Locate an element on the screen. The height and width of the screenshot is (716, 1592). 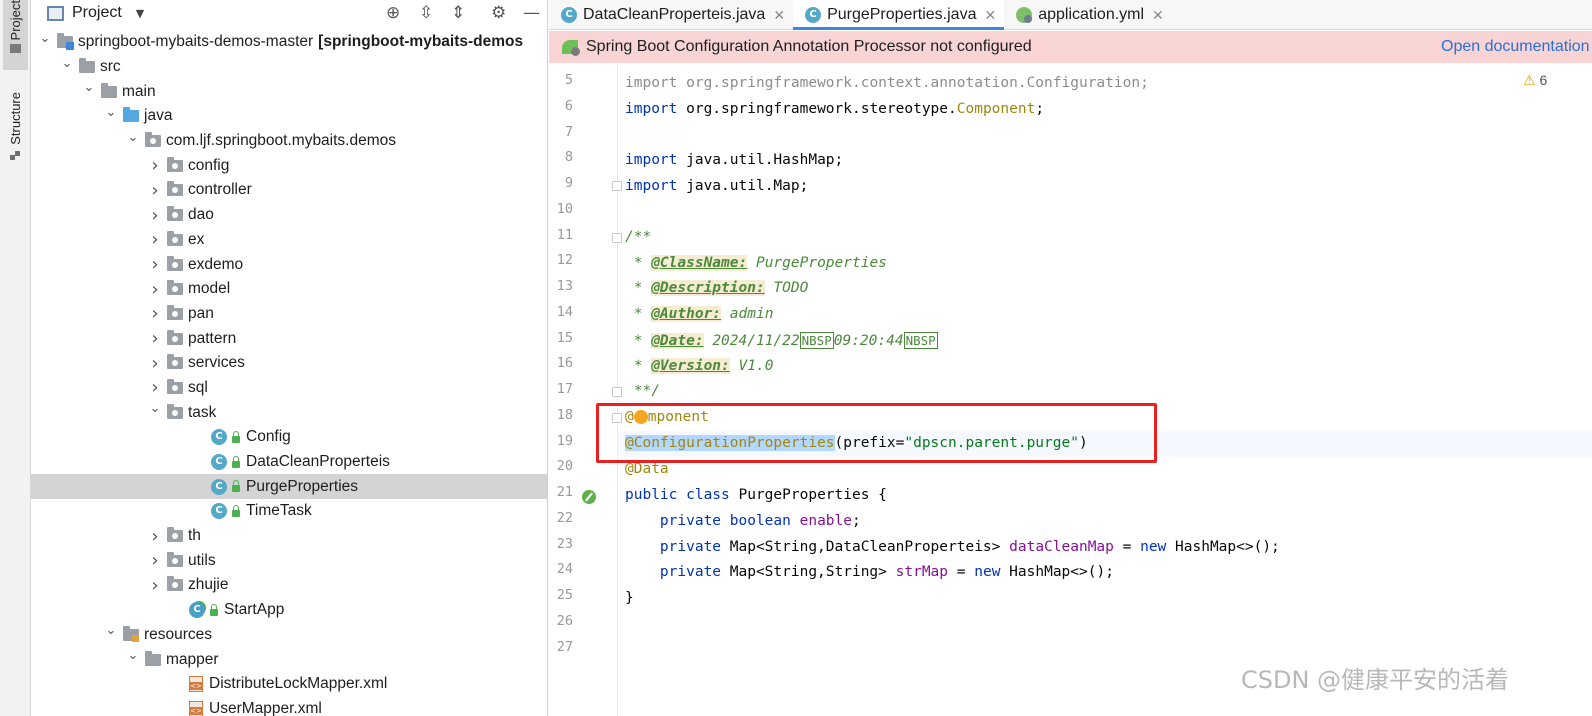
tree-item: › utils is located at coordinates (289, 560).